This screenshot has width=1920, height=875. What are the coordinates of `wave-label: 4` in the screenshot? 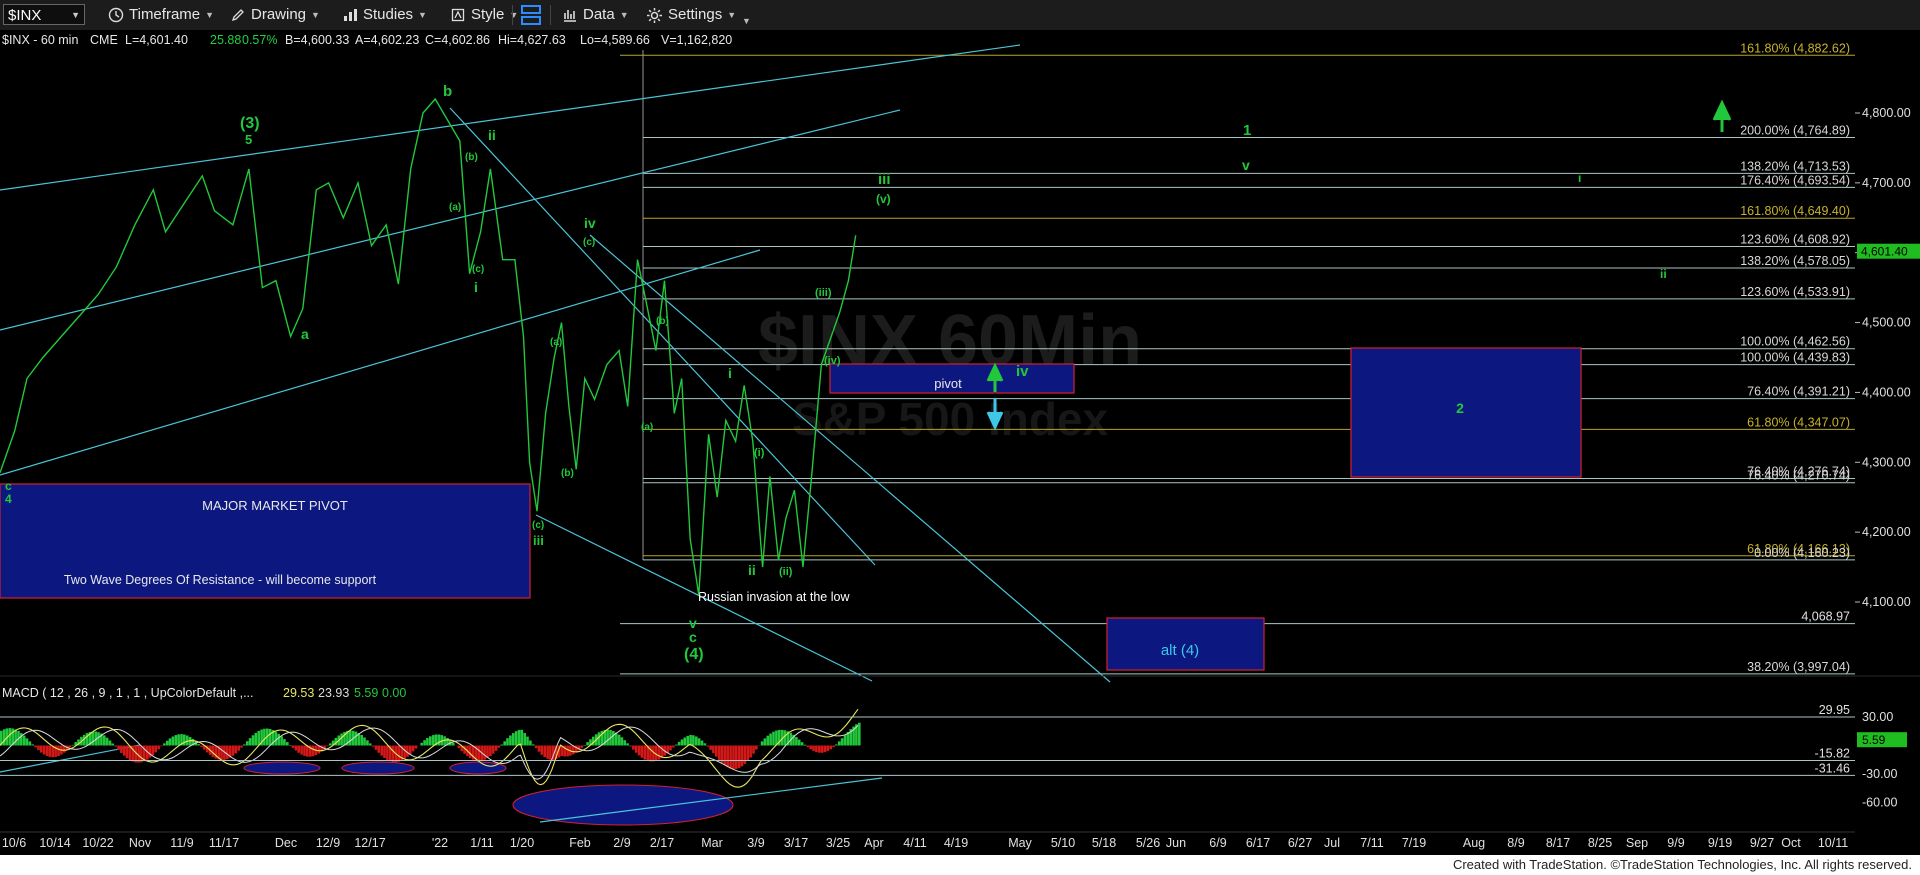 It's located at (8, 499).